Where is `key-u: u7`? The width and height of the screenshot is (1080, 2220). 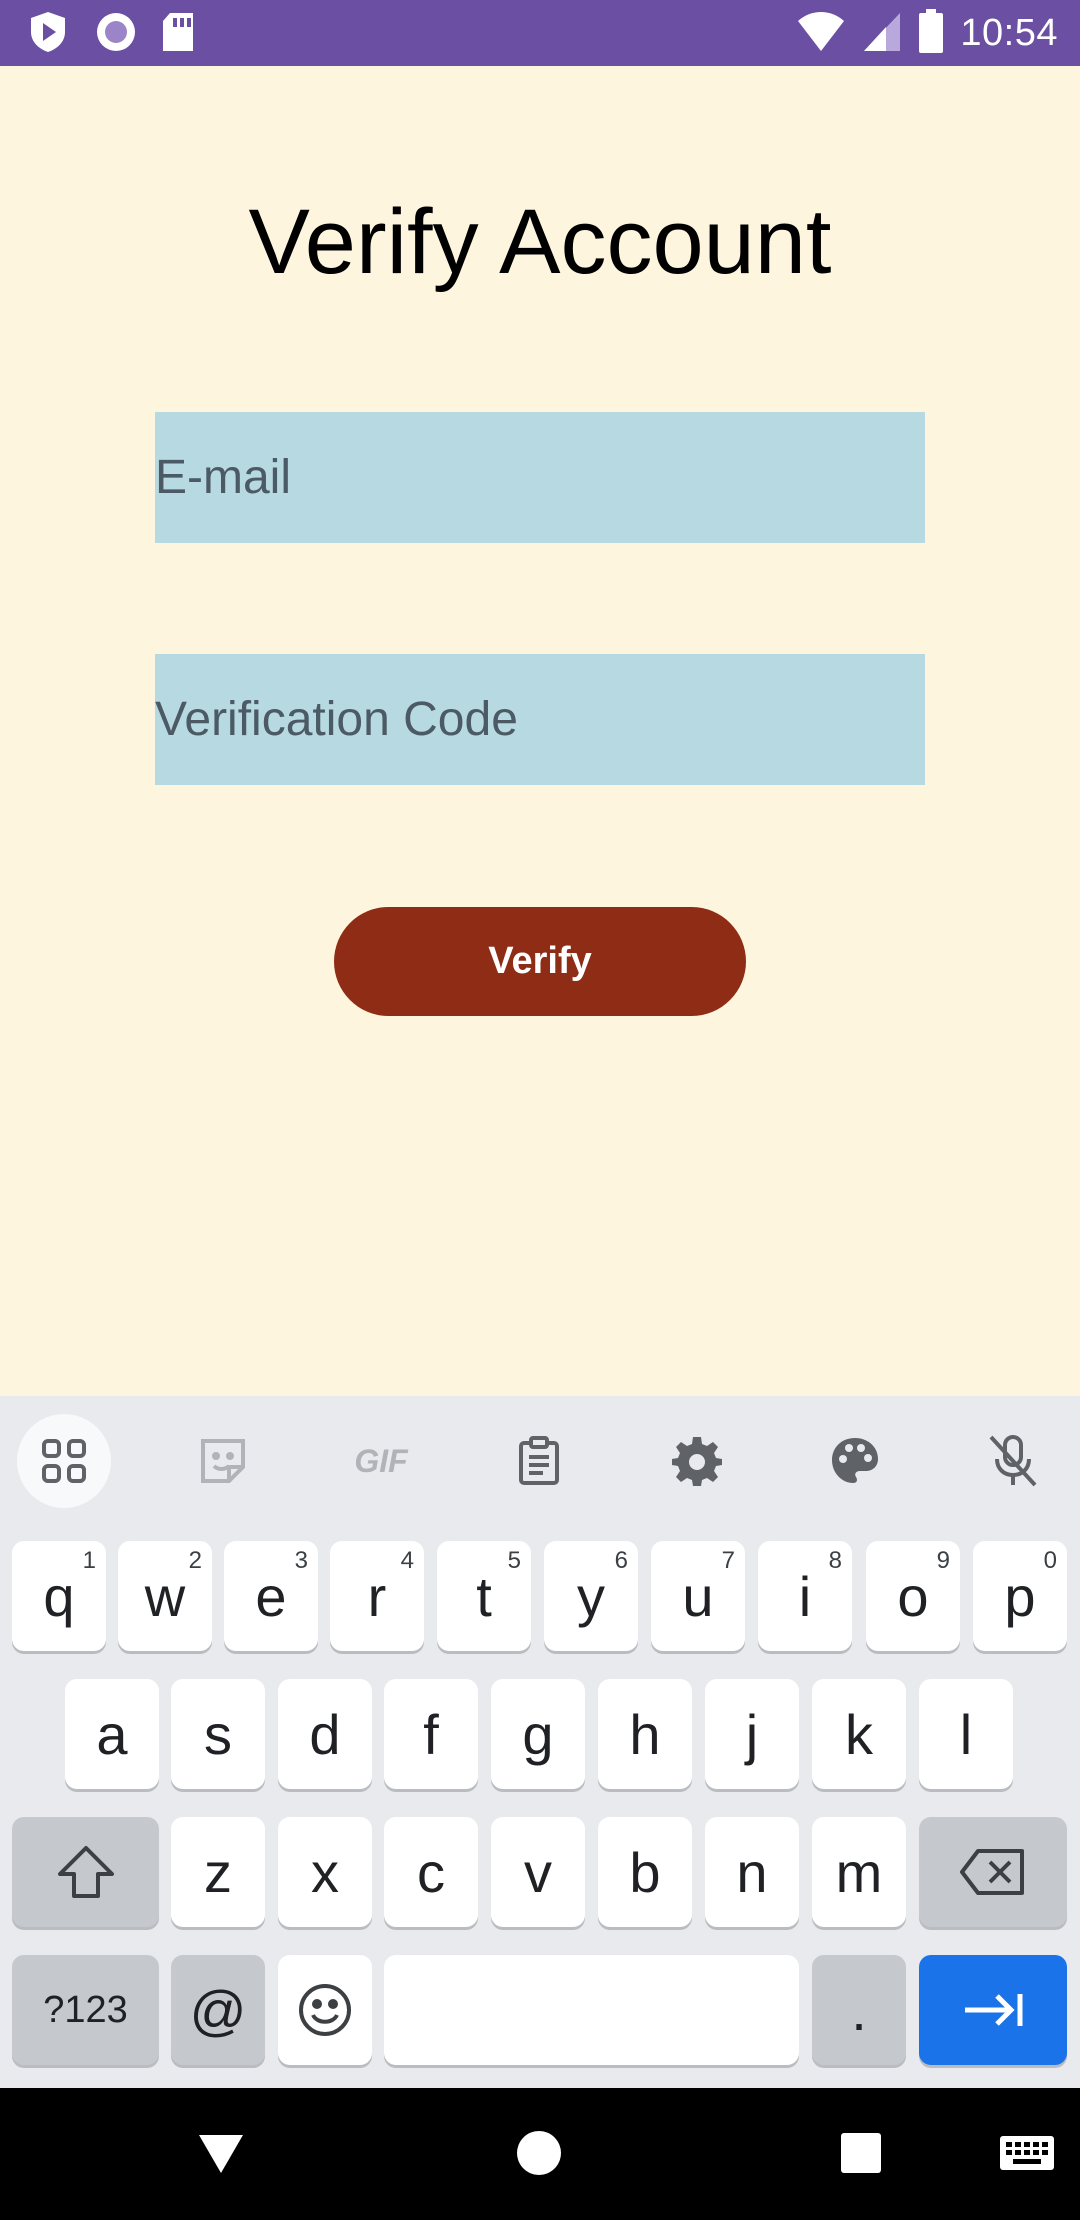 key-u: u7 is located at coordinates (698, 1596).